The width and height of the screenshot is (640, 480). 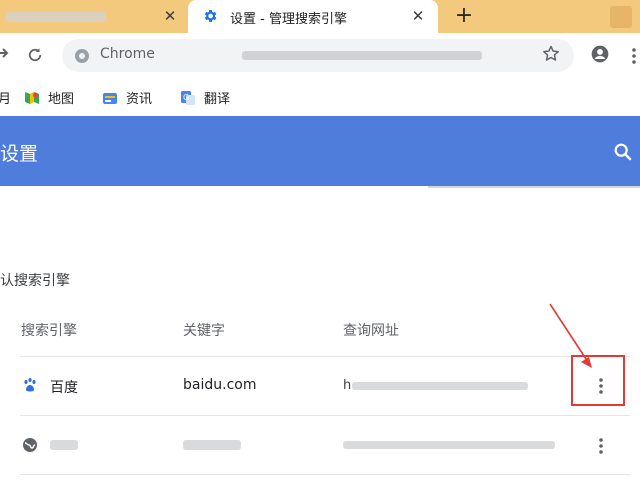 I want to click on toolbar: Chrome, so click(x=320, y=55).